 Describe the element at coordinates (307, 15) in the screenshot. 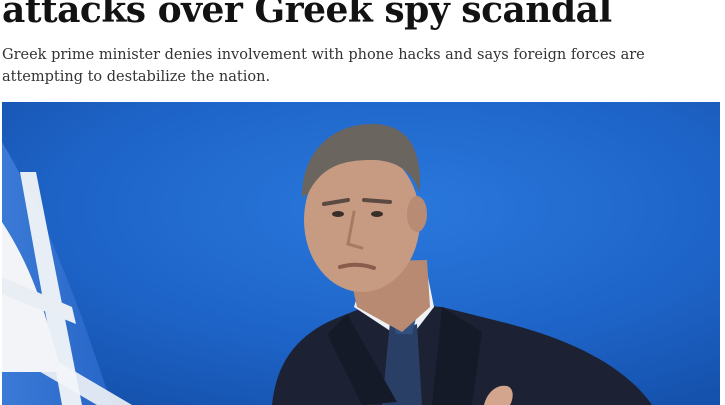

I see `article-headline: attacks over Greek spy scandal` at that location.